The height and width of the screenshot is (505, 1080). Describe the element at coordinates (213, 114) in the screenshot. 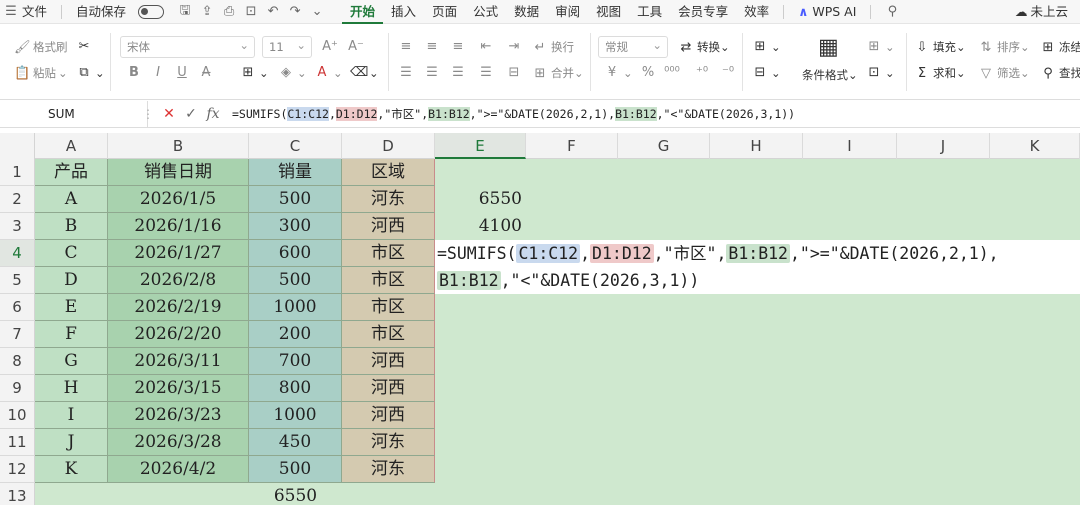

I see `function-icon: fx` at that location.